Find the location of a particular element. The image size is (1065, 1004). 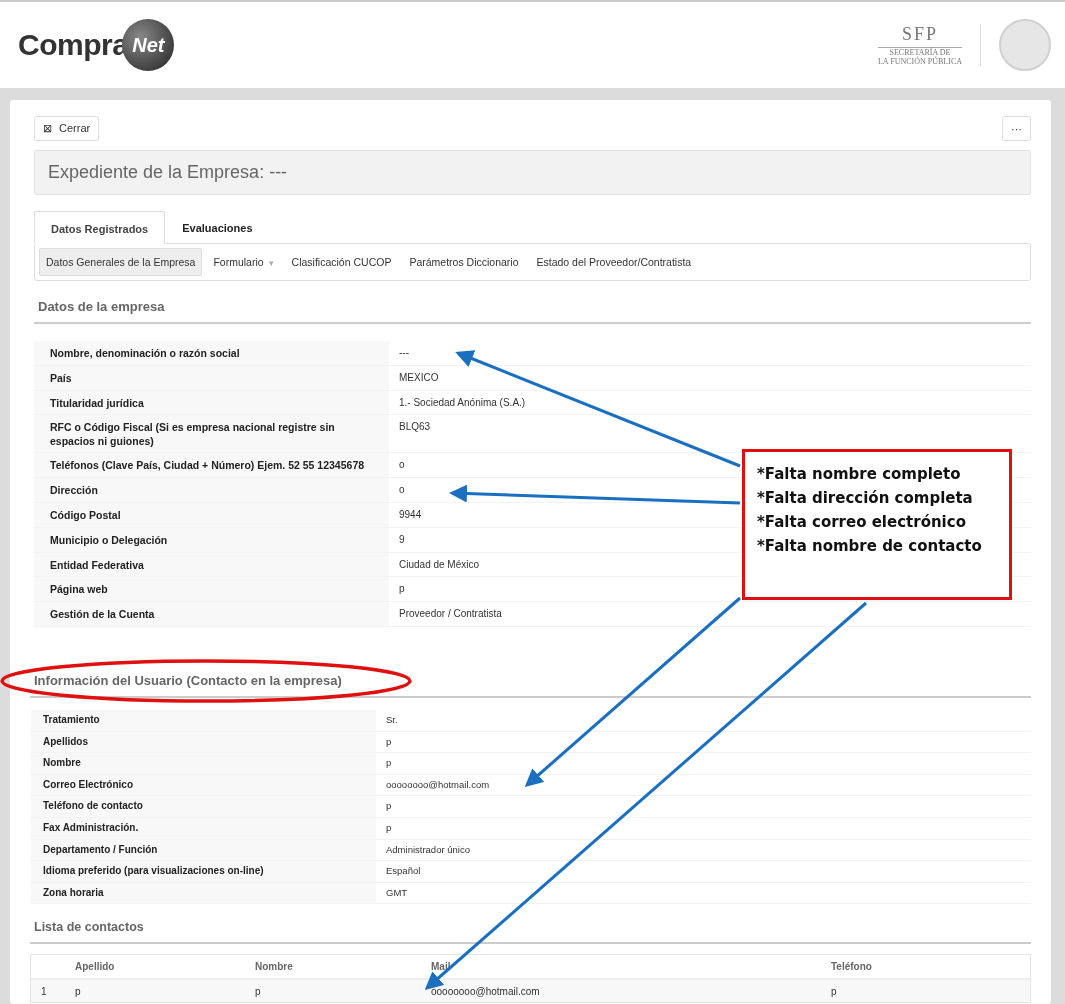

field-label: Titularidad jurídica is located at coordinates (211, 402).